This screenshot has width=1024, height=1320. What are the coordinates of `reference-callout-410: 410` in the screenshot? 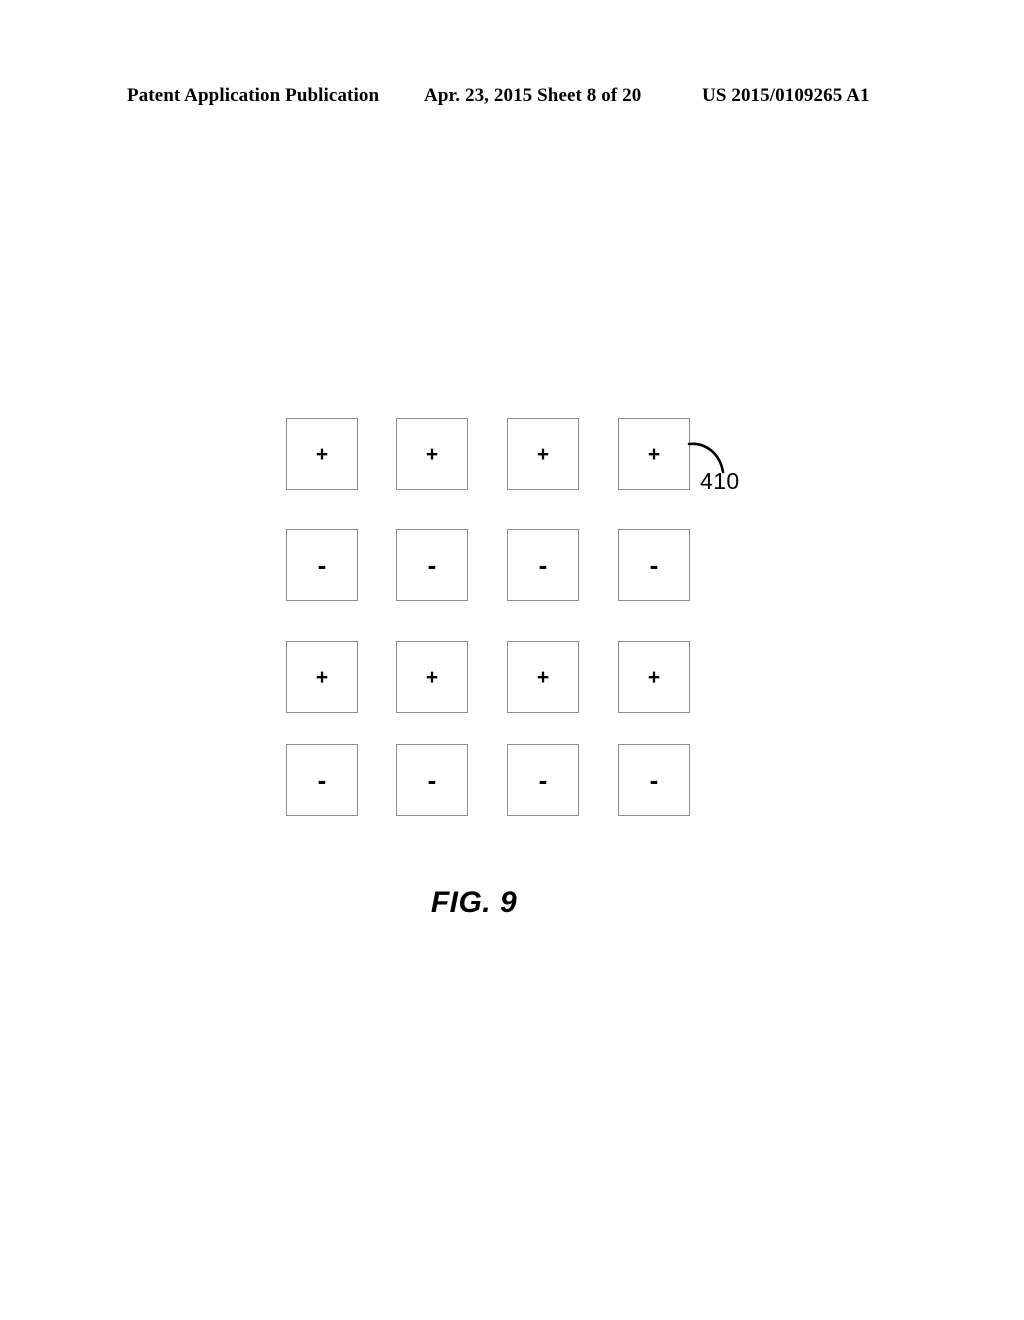 It's located at (720, 469).